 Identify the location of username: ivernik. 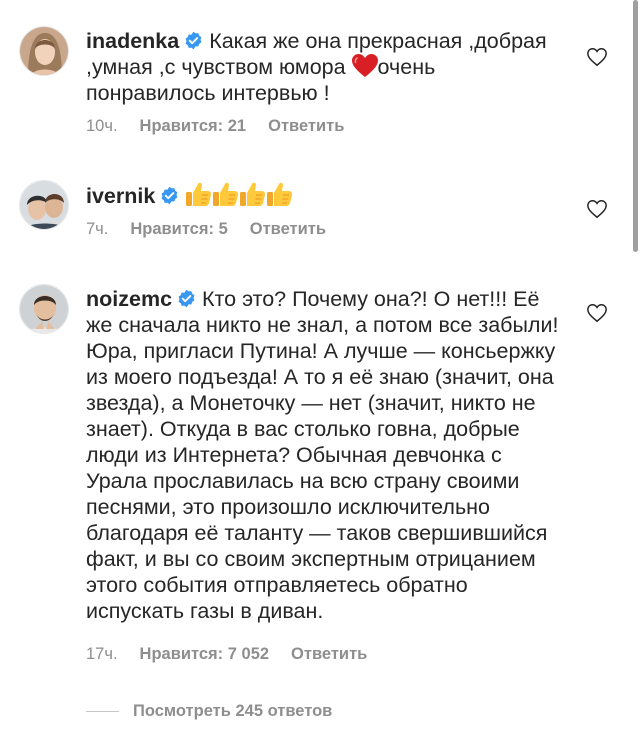
(120, 196).